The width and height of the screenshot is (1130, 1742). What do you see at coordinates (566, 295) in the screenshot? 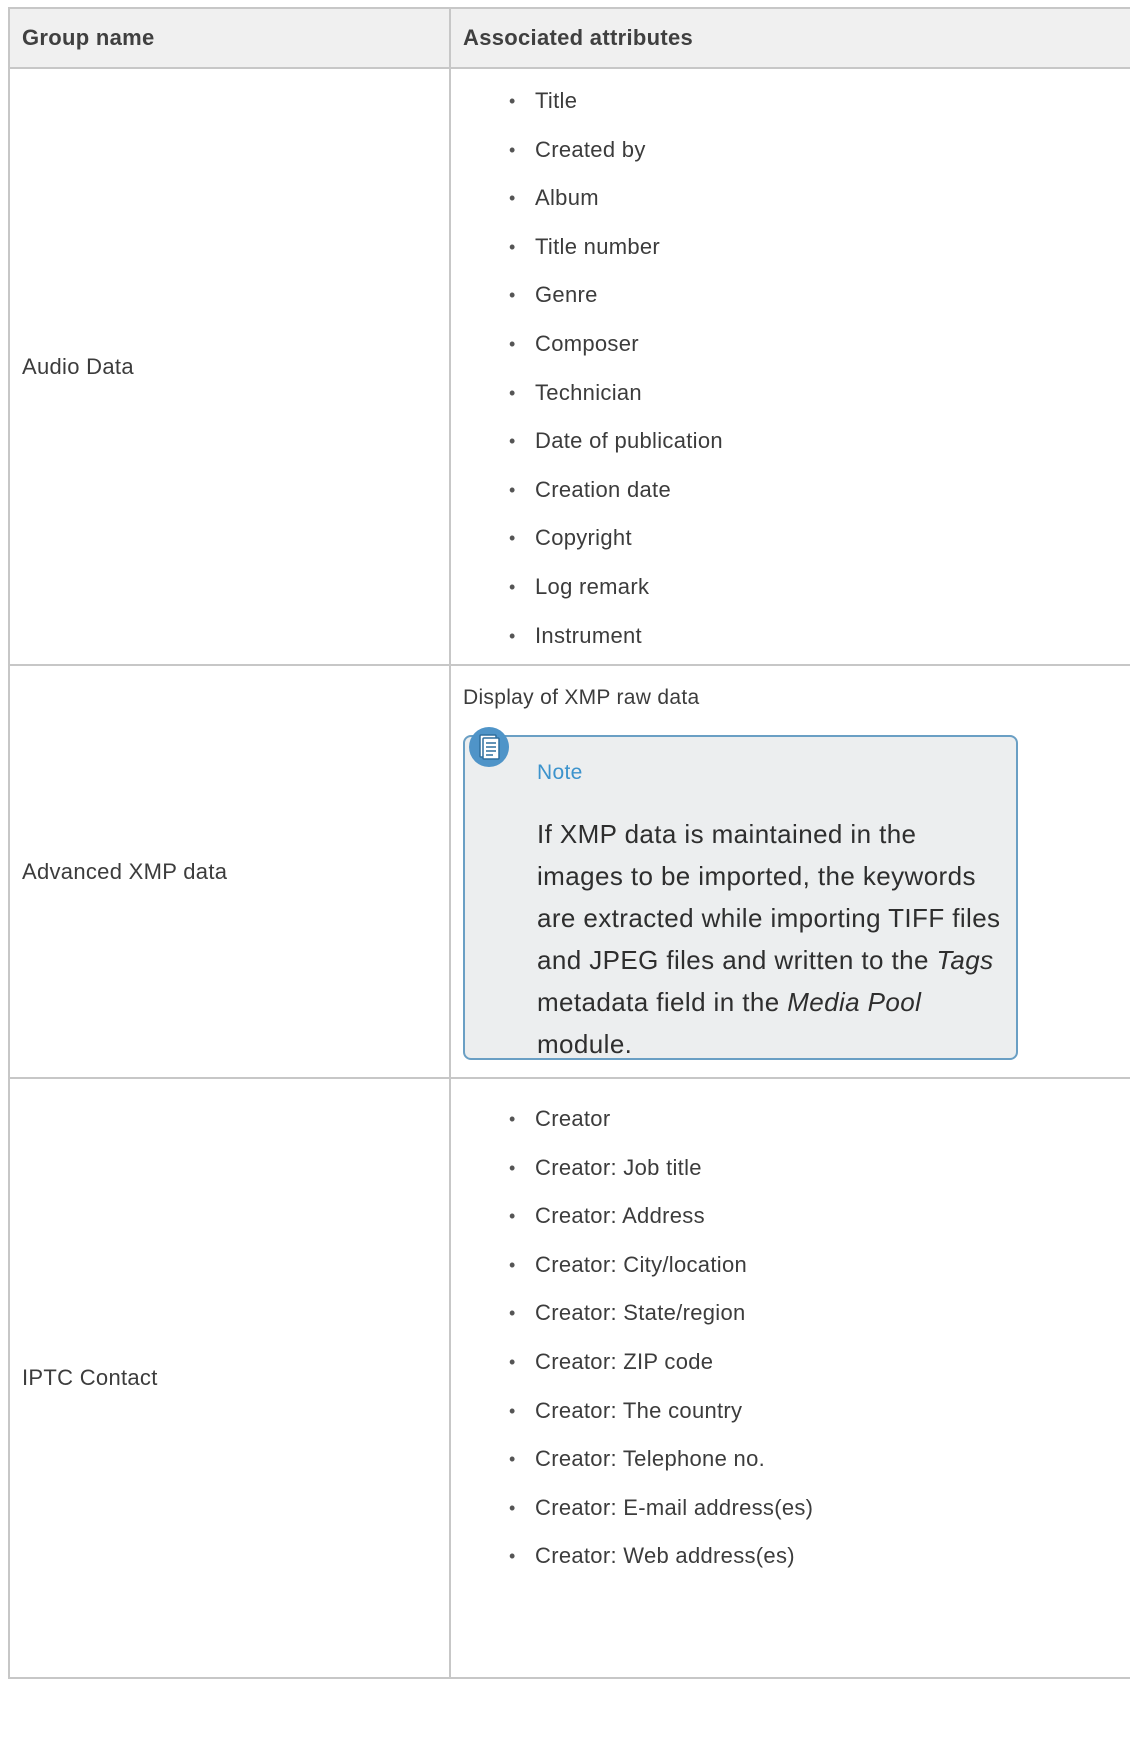
I see `attribute-label: Genre` at bounding box center [566, 295].